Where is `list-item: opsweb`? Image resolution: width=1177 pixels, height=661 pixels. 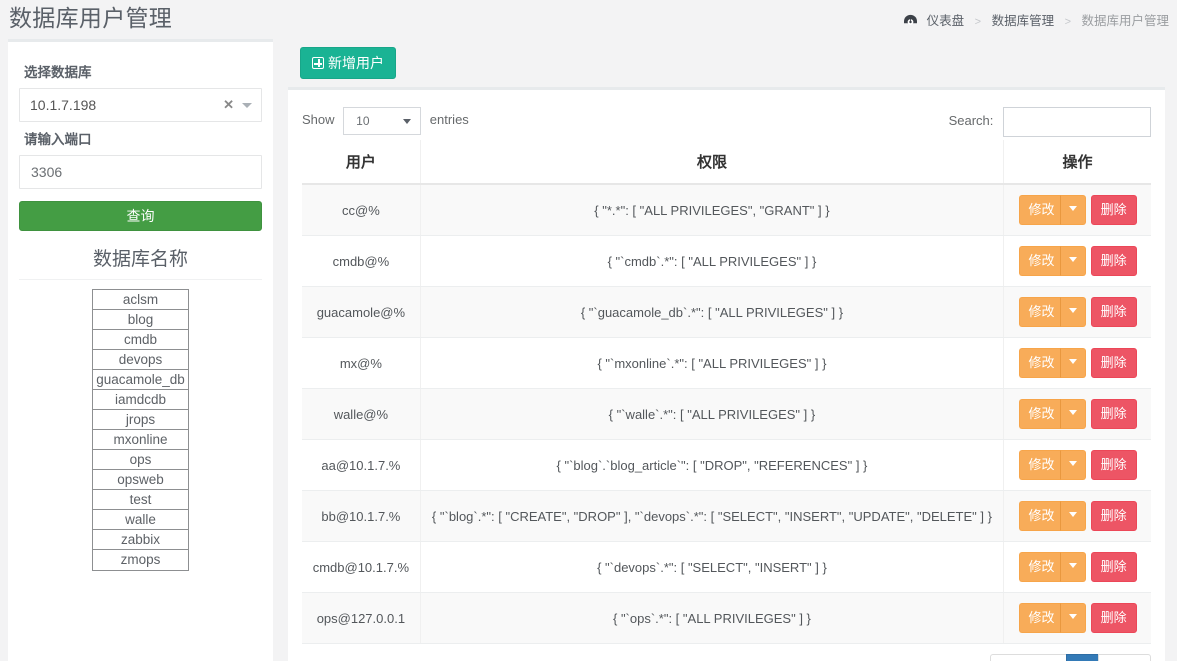 list-item: opsweb is located at coordinates (140, 480).